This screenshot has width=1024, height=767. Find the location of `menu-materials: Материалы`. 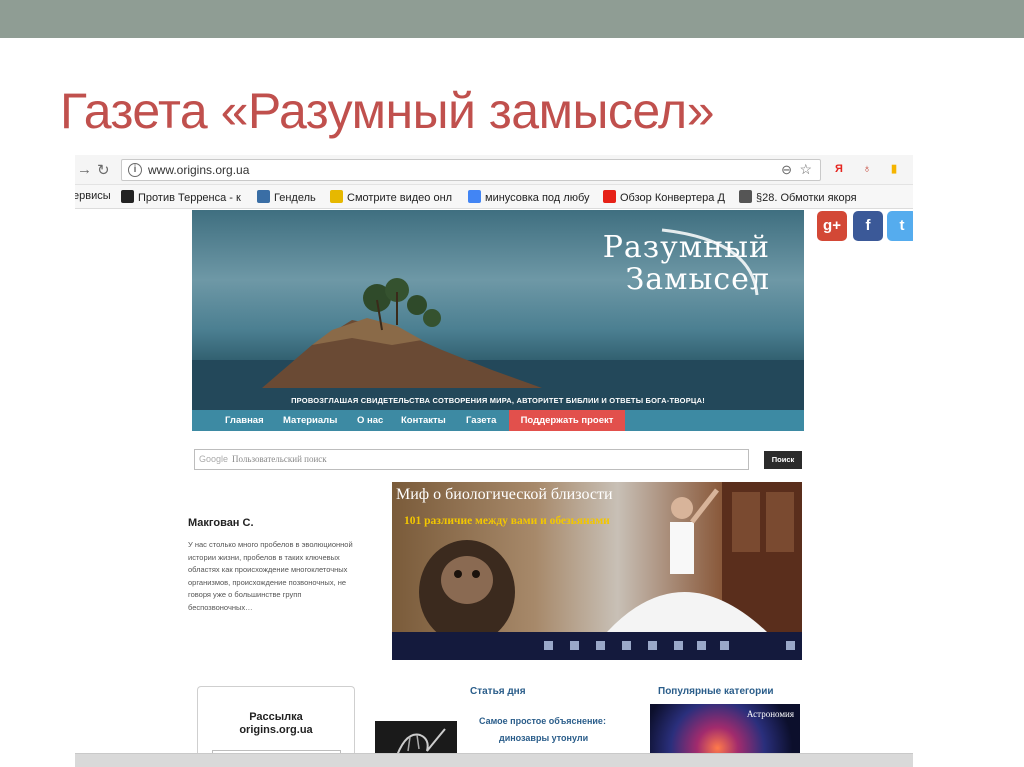

menu-materials: Материалы is located at coordinates (310, 420).